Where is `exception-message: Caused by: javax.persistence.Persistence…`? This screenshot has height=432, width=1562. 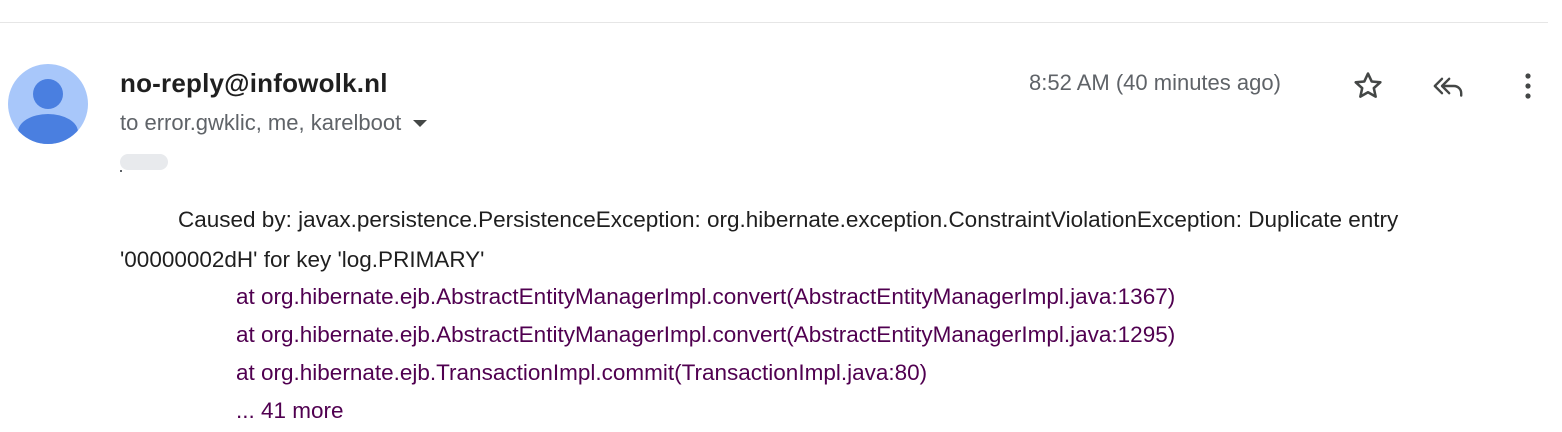 exception-message: Caused by: javax.persistence.Persistence… is located at coordinates (759, 239).